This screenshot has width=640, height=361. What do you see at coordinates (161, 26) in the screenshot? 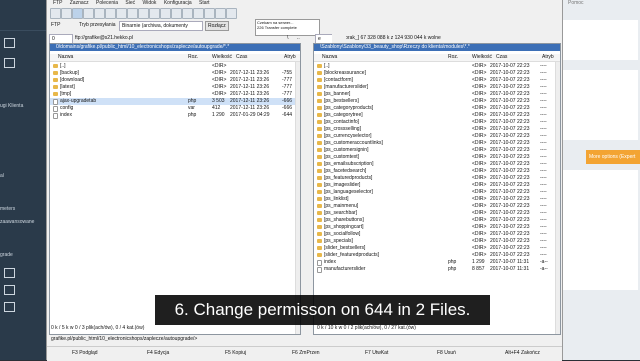
I see `transfer-mode-select: Binarnie (archiwa, dokumenty` at bounding box center [161, 26].